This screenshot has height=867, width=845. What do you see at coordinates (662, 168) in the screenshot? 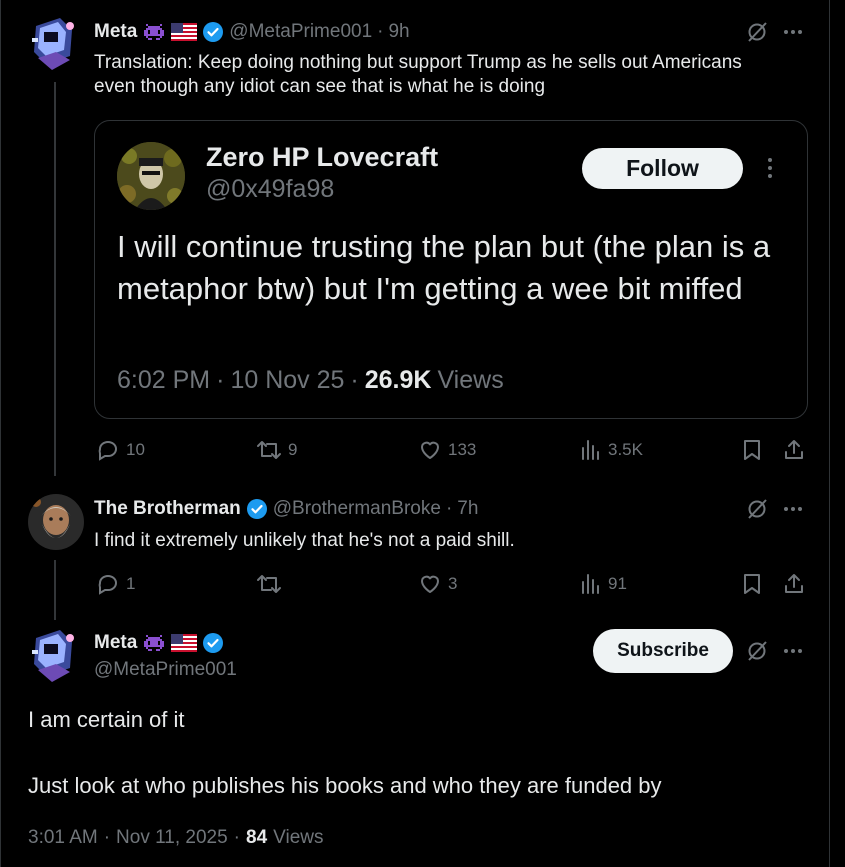
I see `follow-button: Follow` at bounding box center [662, 168].